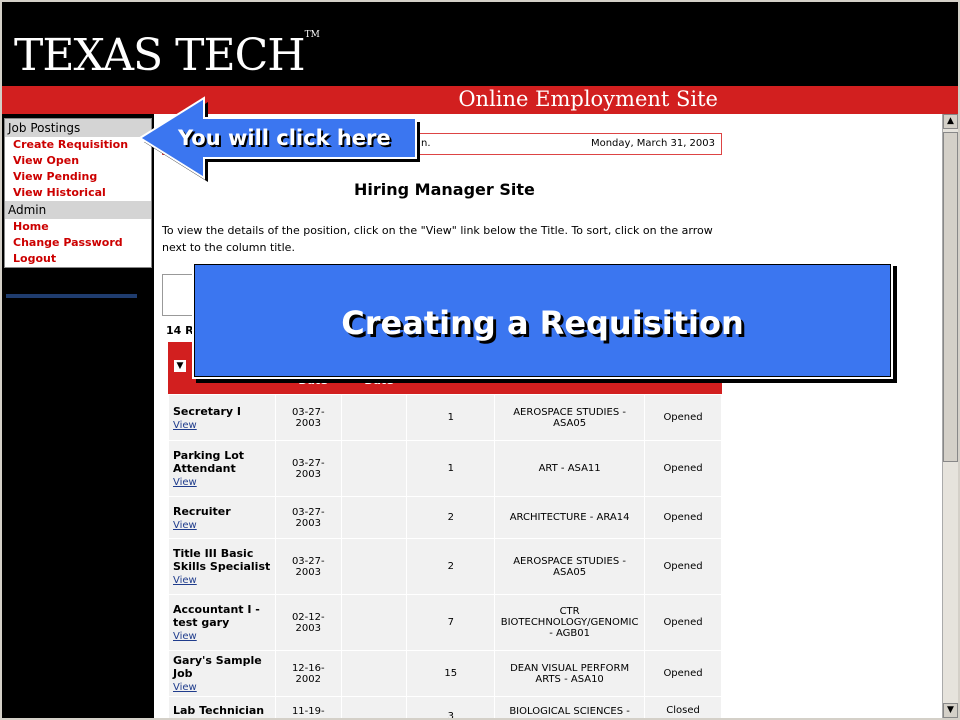  What do you see at coordinates (217, 667) in the screenshot?
I see `job-title: Gary's Sample Job` at bounding box center [217, 667].